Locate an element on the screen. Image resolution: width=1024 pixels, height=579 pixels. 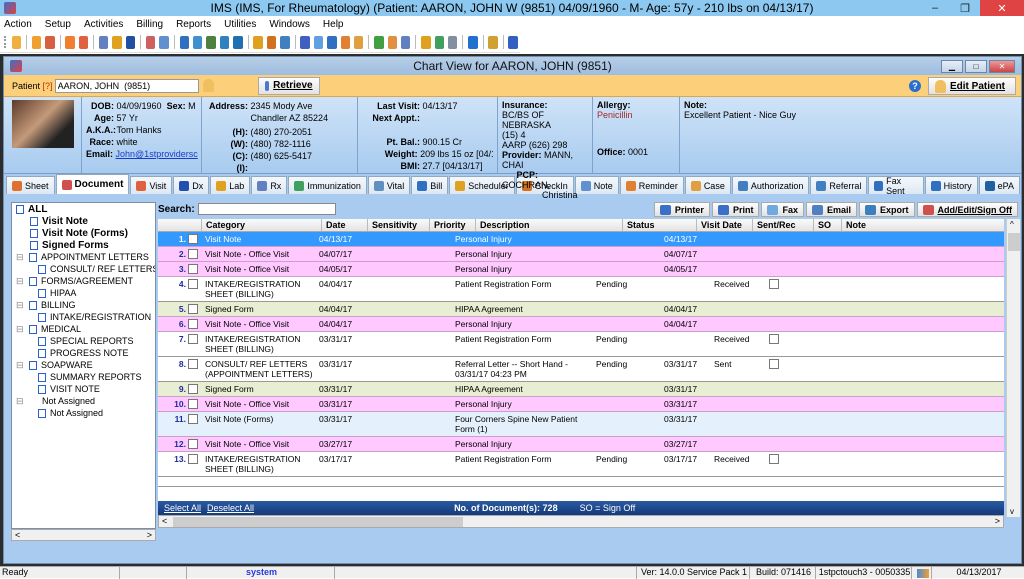
tab-history: History is located at coordinates (951, 185).